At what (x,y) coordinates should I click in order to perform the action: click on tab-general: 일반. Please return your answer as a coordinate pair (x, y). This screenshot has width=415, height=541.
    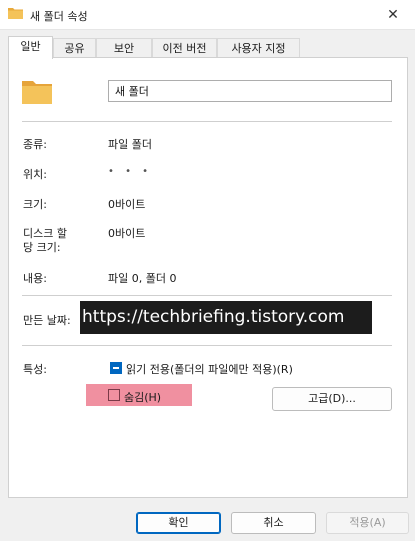
    Looking at the image, I should click on (30, 47).